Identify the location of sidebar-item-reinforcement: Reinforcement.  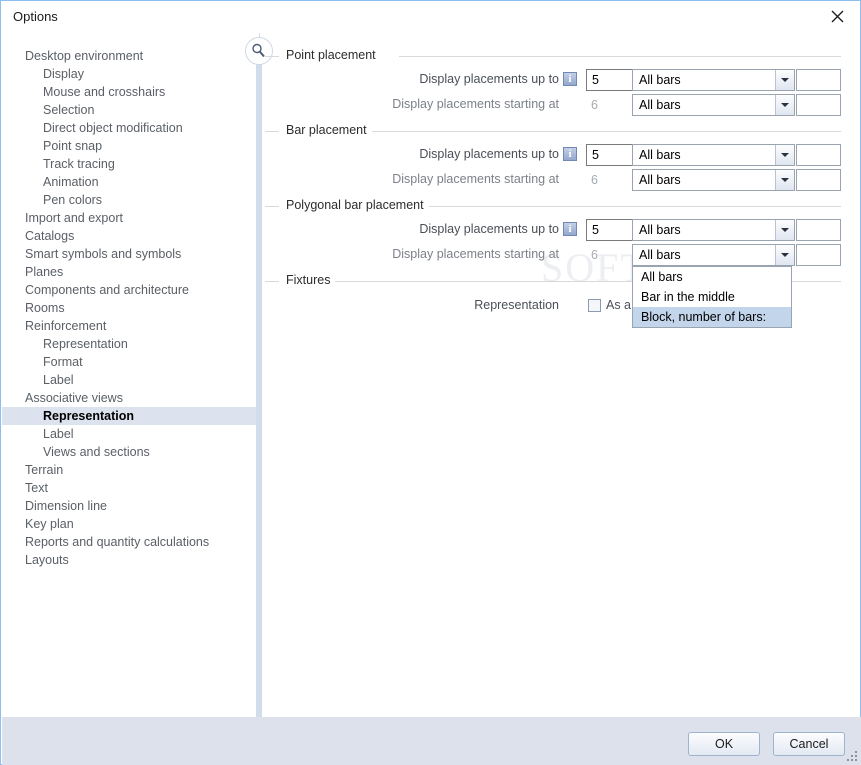
(130, 326).